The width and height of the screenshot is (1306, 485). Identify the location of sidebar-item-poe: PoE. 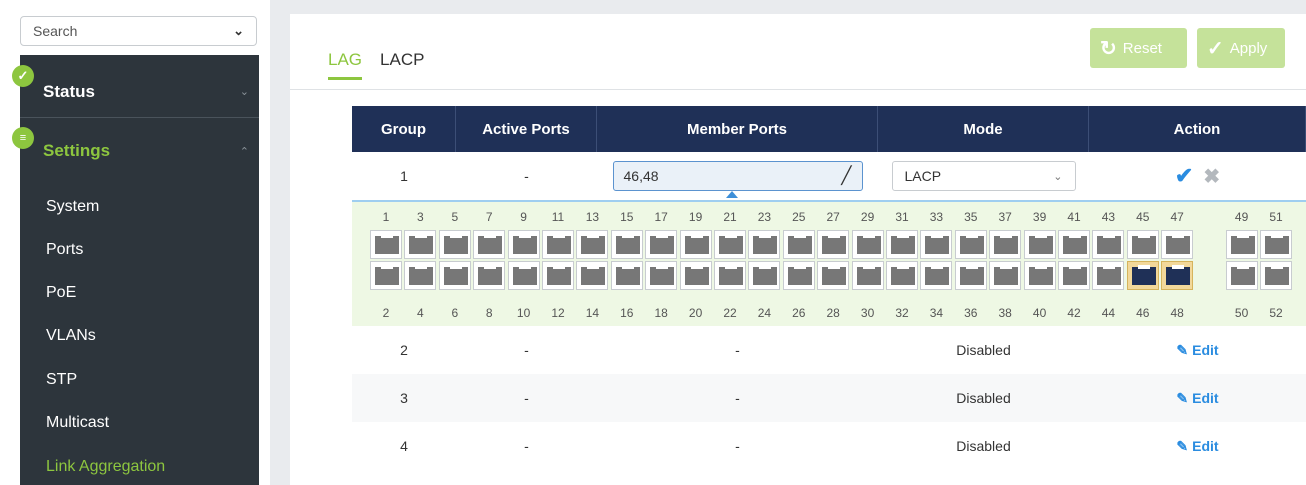
(61, 293).